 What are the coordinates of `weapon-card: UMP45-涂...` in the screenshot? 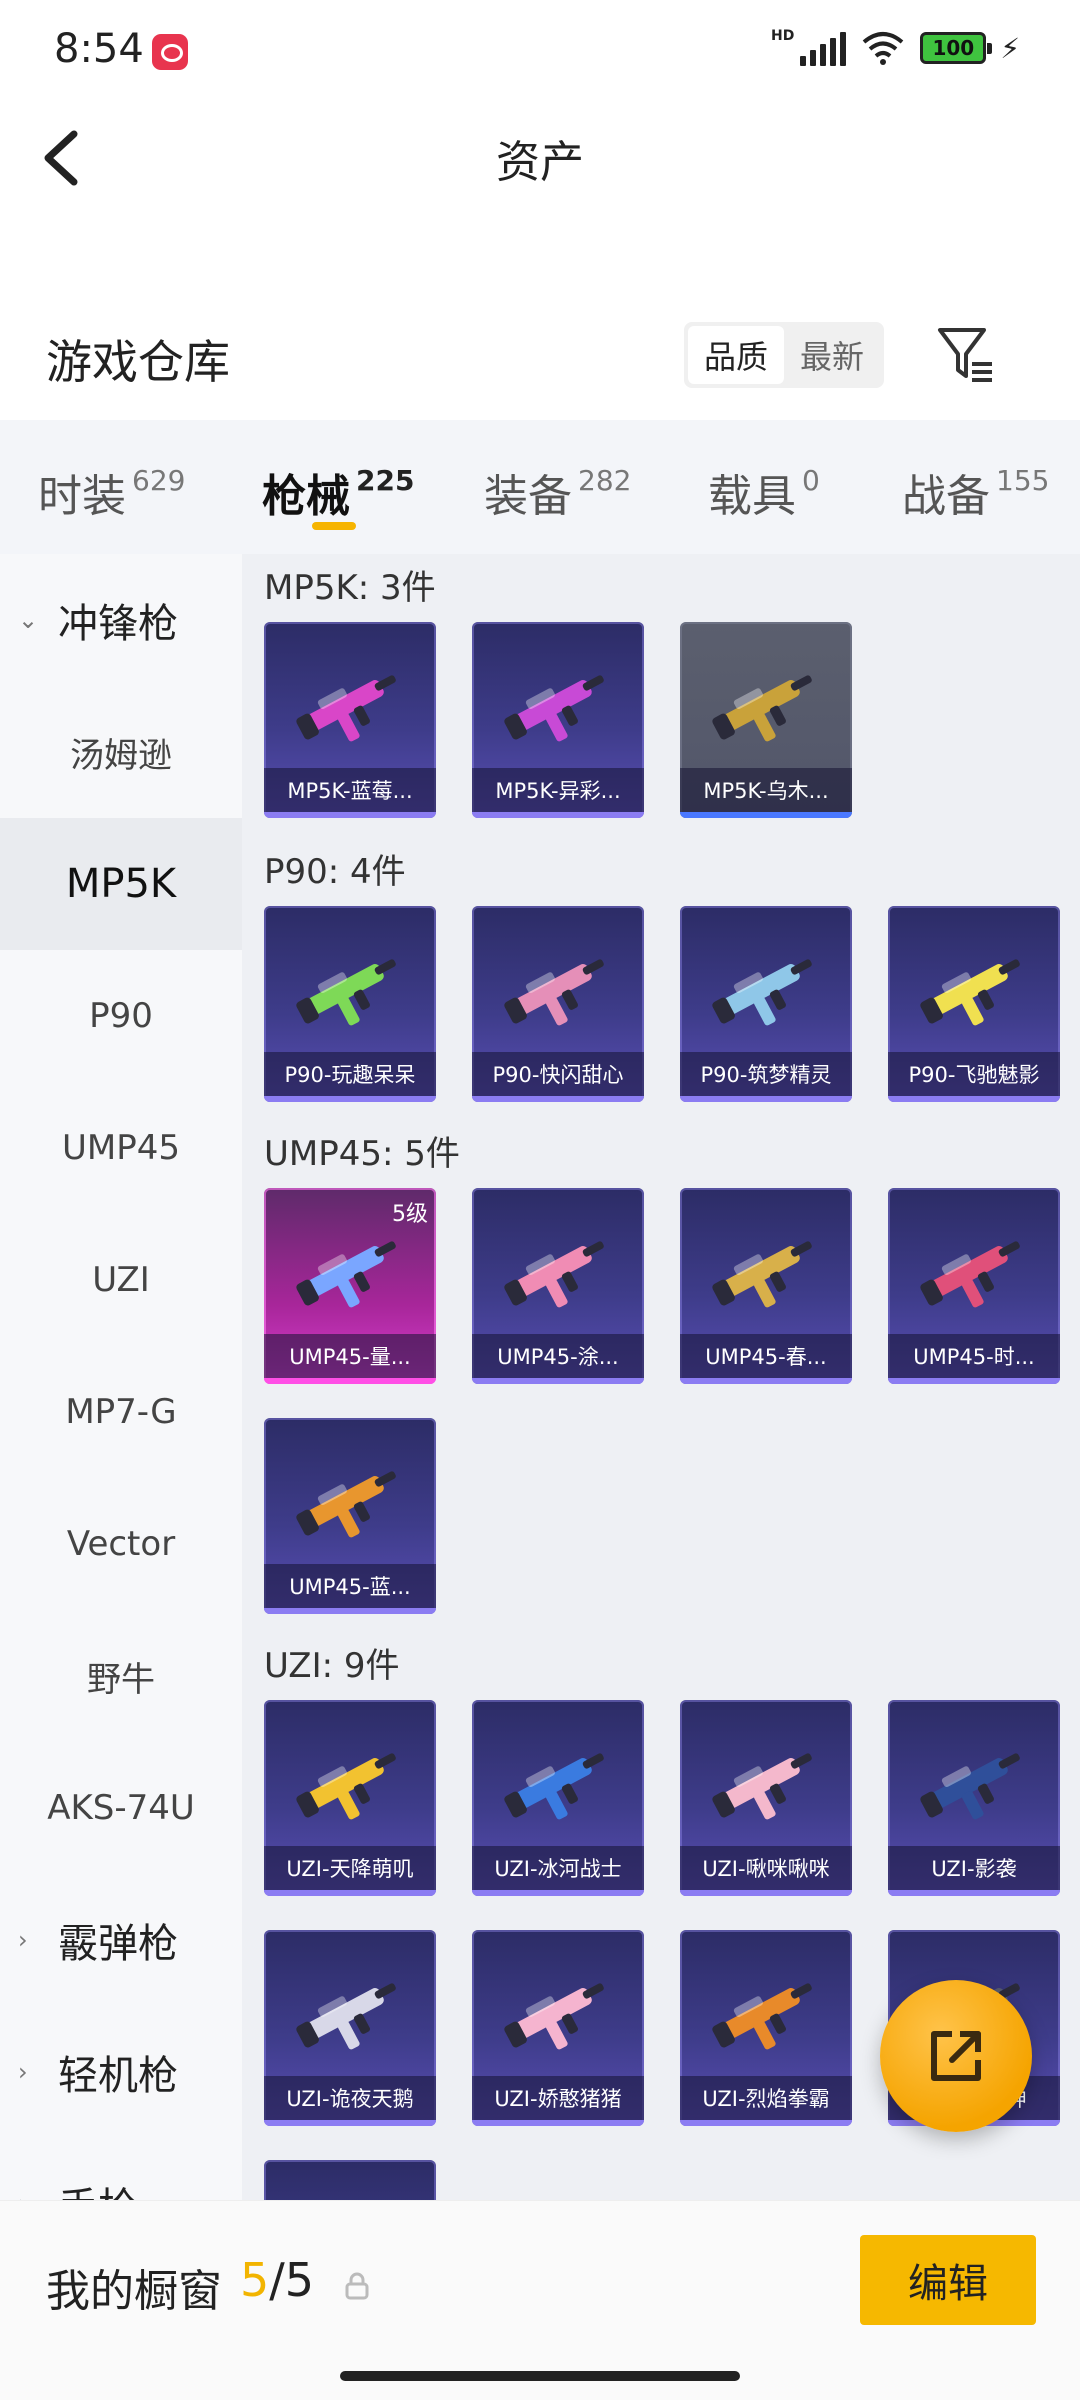 It's located at (558, 1286).